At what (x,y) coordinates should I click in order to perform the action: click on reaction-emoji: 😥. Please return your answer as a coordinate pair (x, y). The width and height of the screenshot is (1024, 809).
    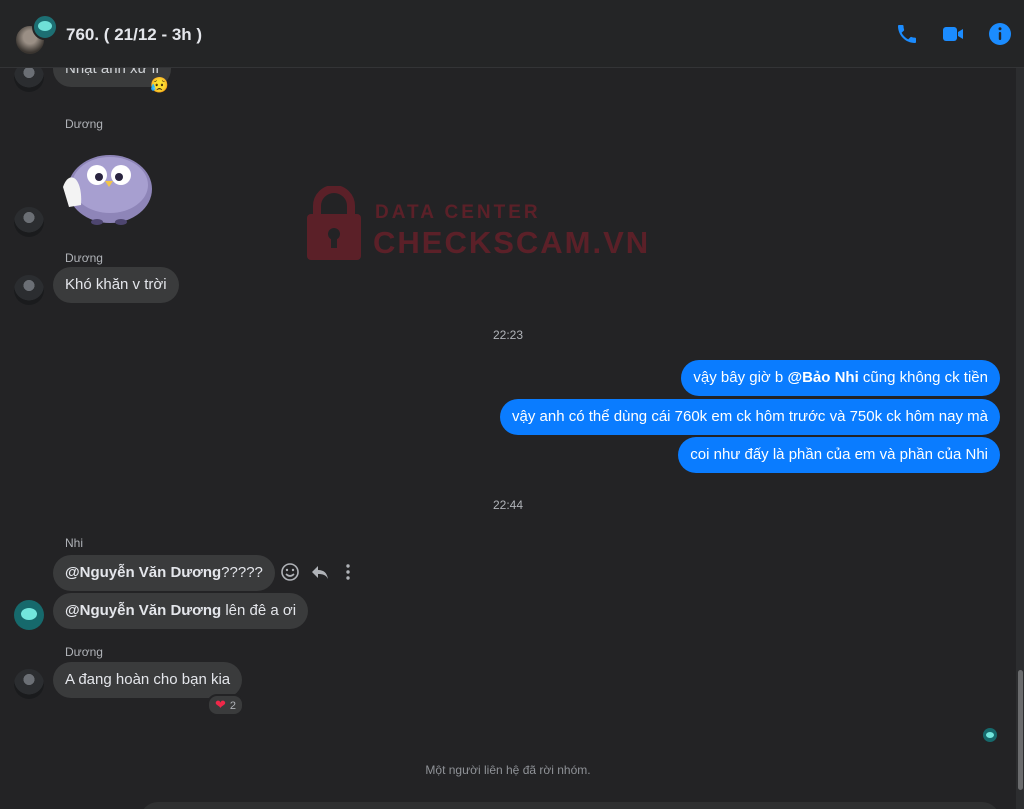
    Looking at the image, I should click on (159, 85).